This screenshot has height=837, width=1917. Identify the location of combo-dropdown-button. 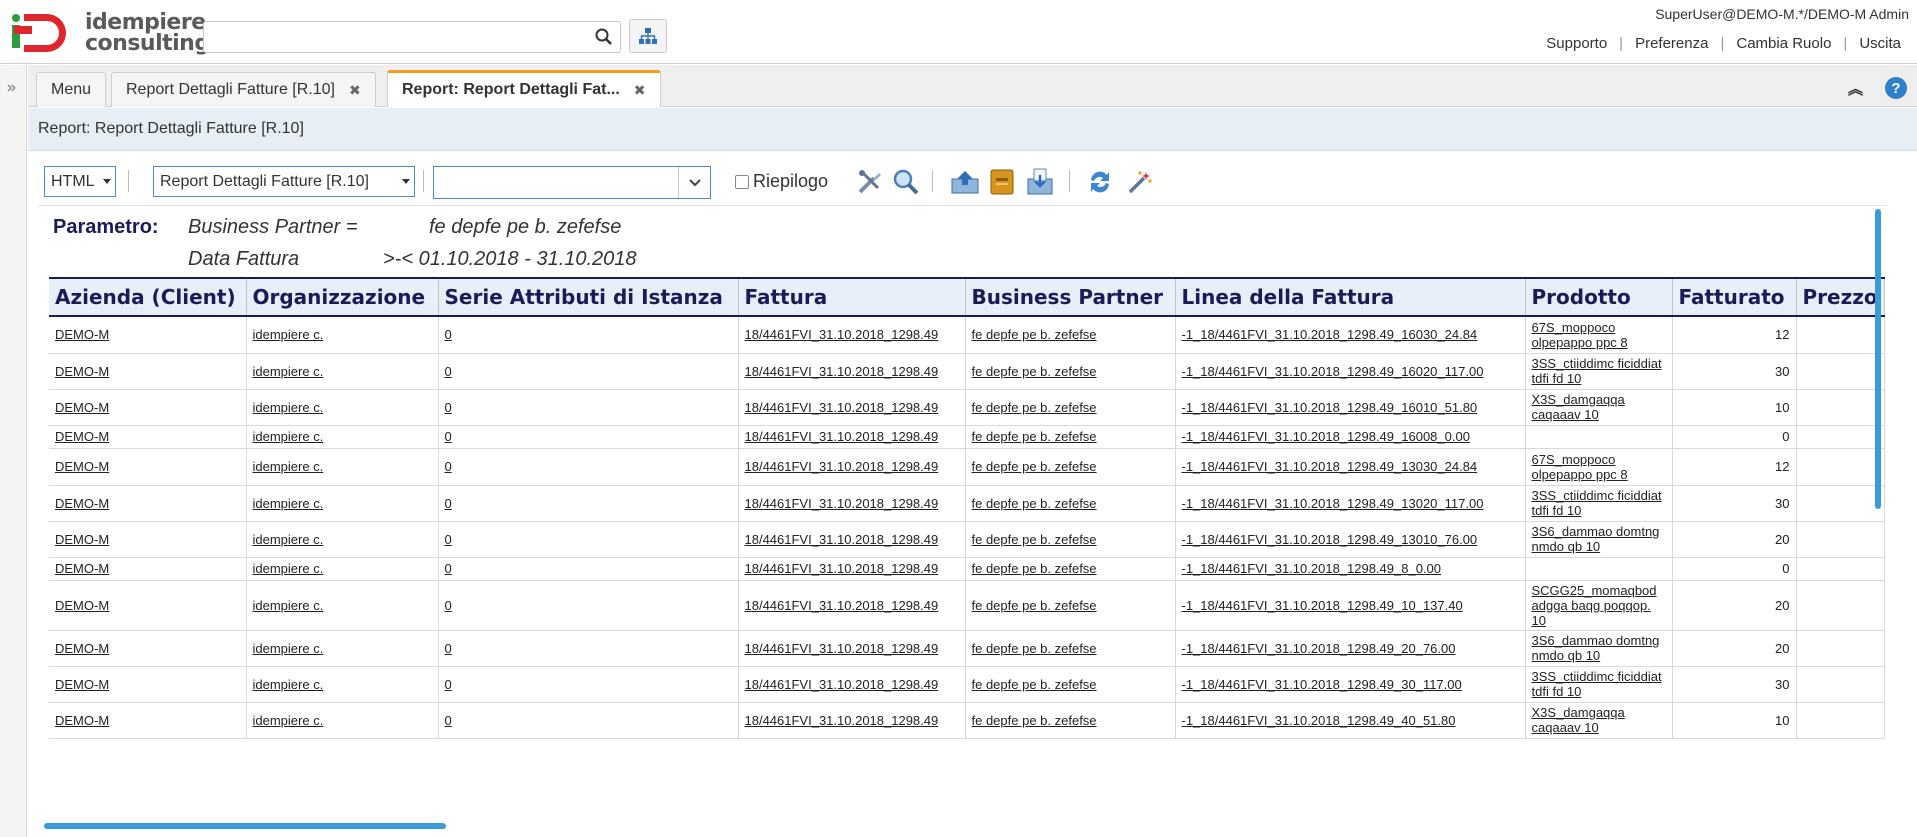
(694, 182).